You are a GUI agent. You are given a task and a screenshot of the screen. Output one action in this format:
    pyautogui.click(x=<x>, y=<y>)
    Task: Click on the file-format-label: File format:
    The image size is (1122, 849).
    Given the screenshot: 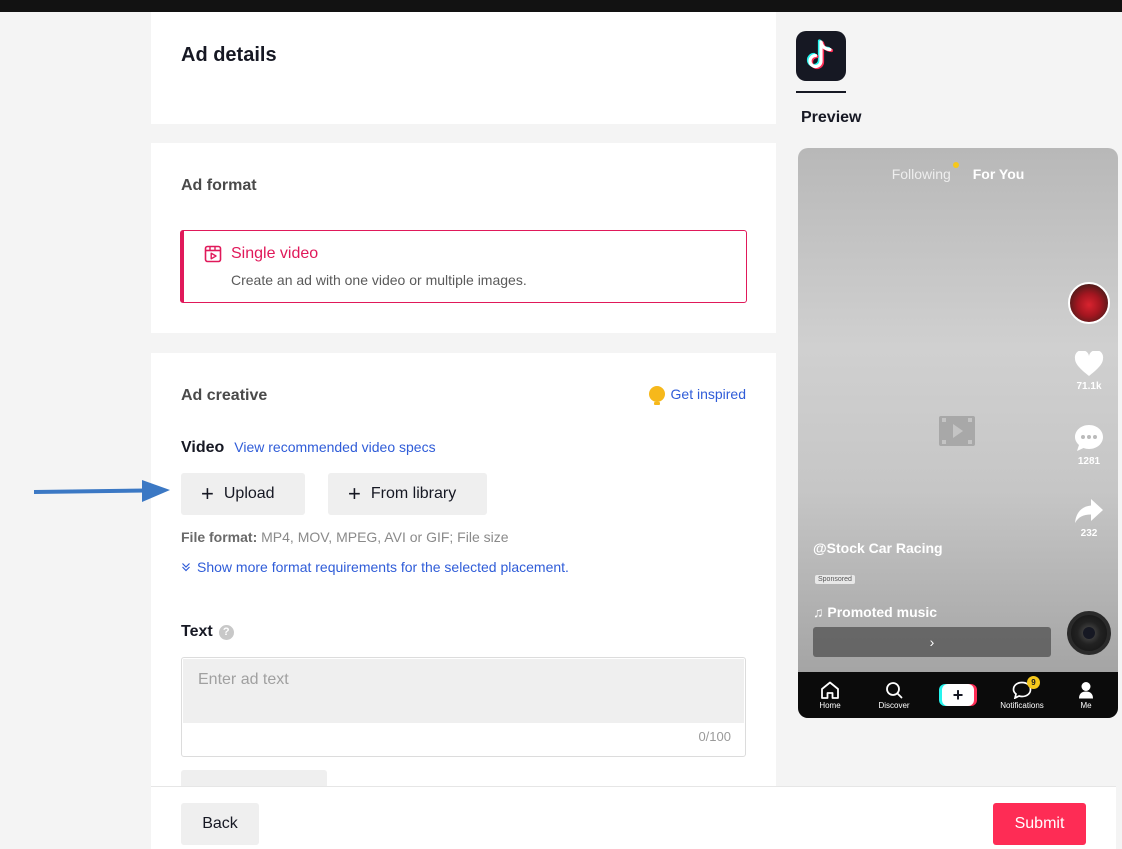 What is the action you would take?
    pyautogui.click(x=219, y=537)
    